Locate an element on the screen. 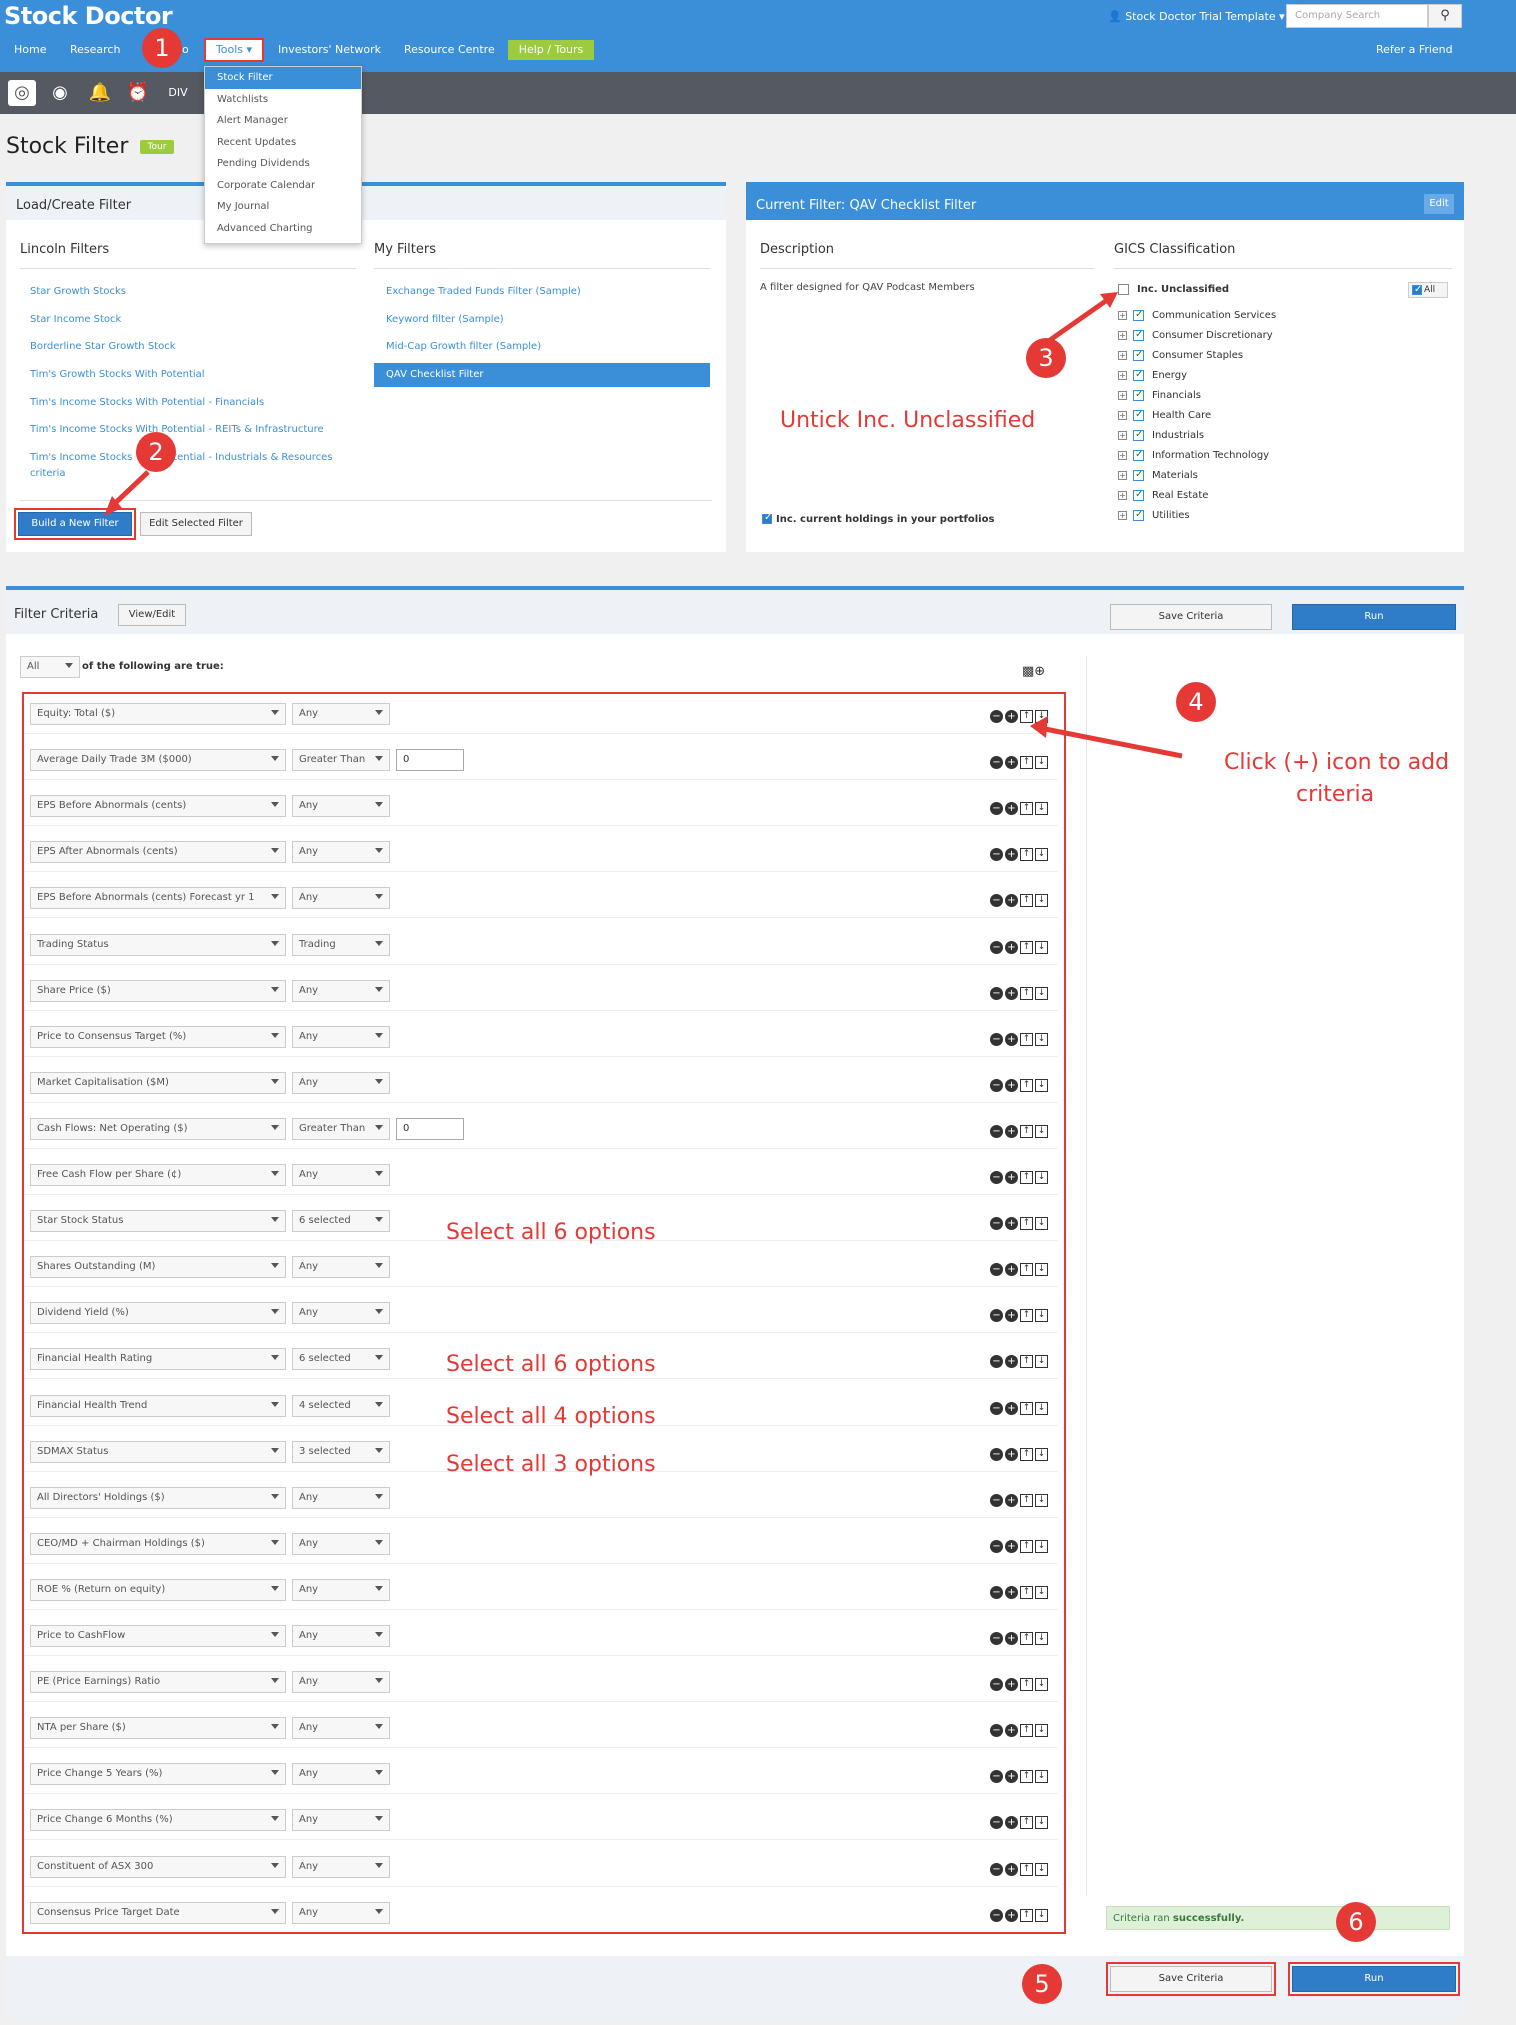  gics-sector-row: + Information Technology is located at coordinates (1193, 455).